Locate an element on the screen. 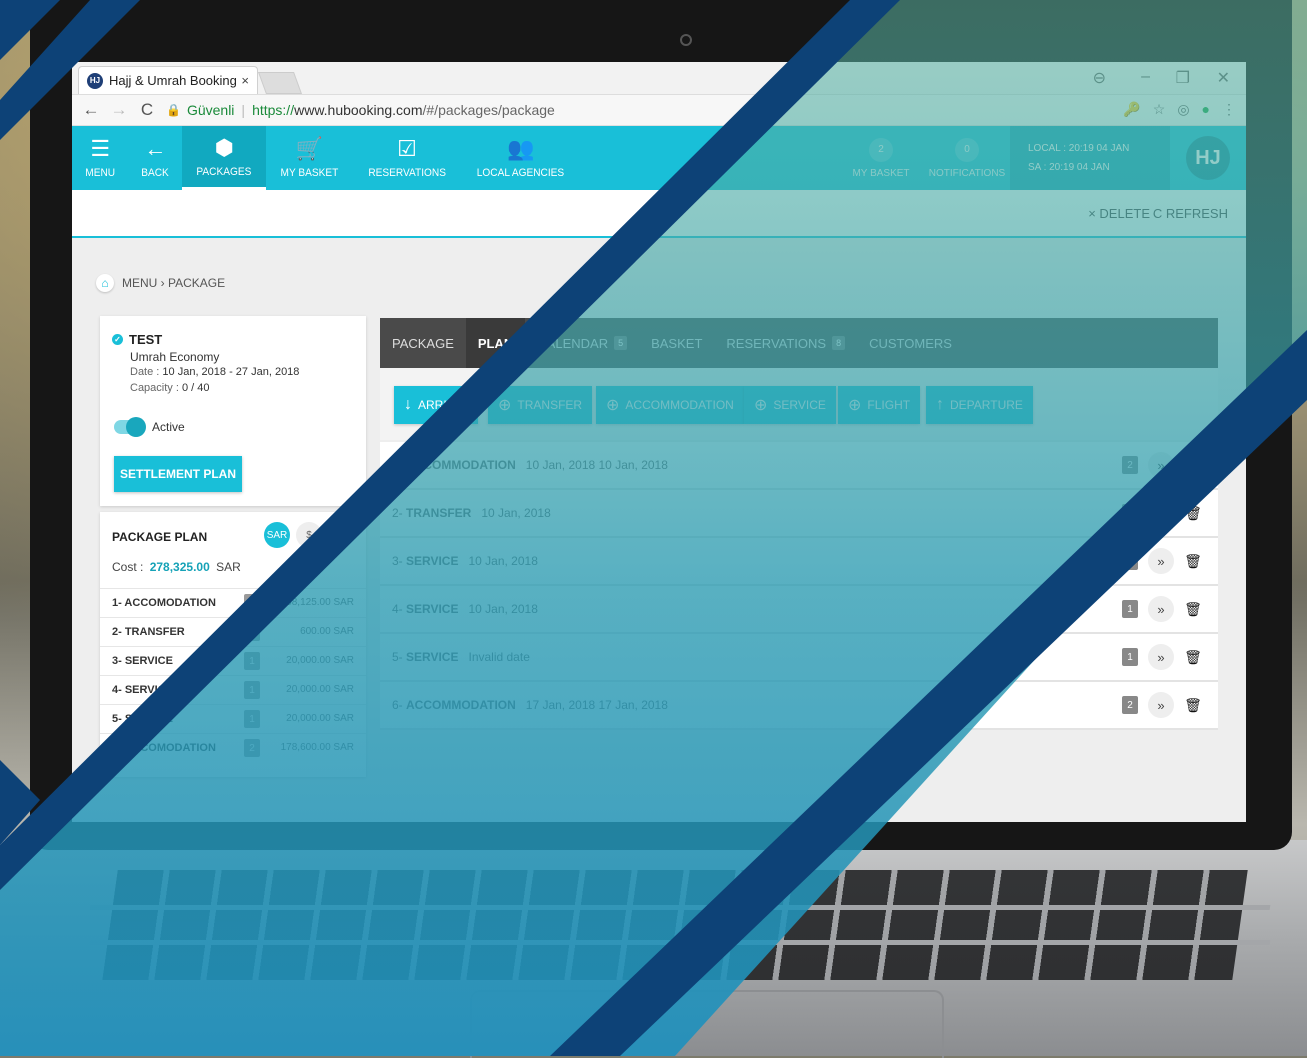 This screenshot has width=1307, height=1058. hubooking-logo: HJ is located at coordinates (1208, 158).